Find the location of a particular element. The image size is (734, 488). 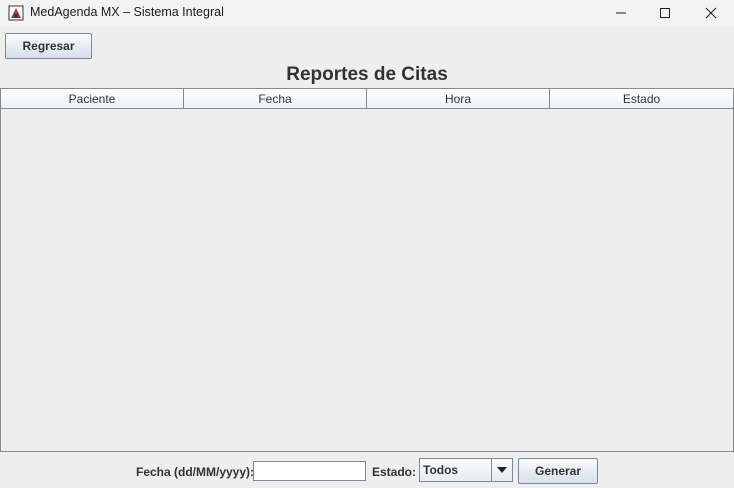

table-header: Paciente Fecha Hora Estado is located at coordinates (367, 99).